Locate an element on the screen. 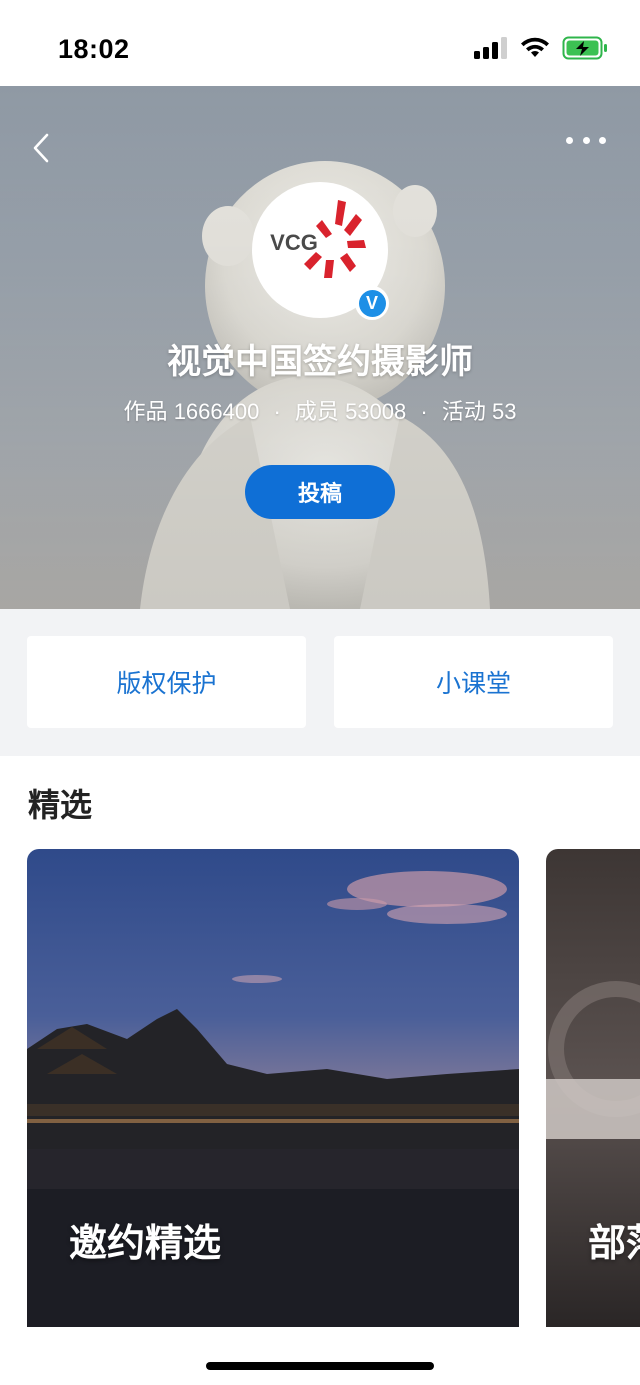  back-button is located at coordinates (41, 148).